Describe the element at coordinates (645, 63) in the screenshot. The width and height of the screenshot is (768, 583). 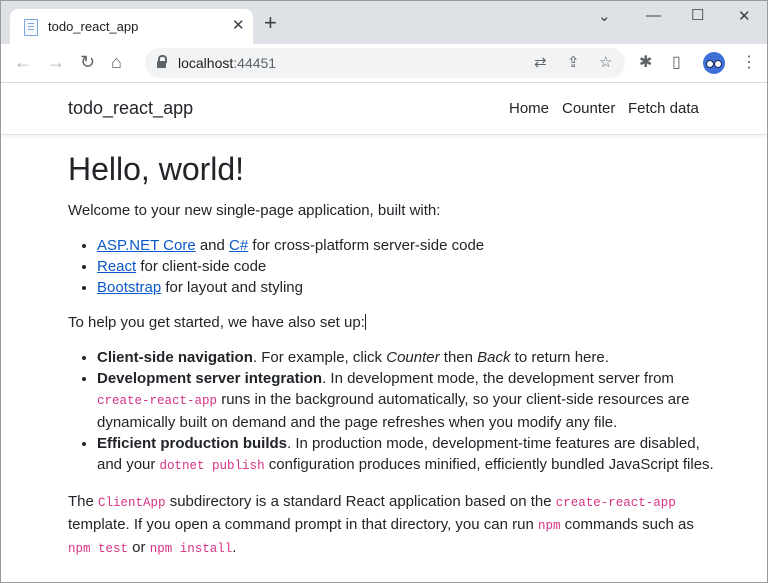
I see `extensions-puzzle-icon: ✱` at that location.